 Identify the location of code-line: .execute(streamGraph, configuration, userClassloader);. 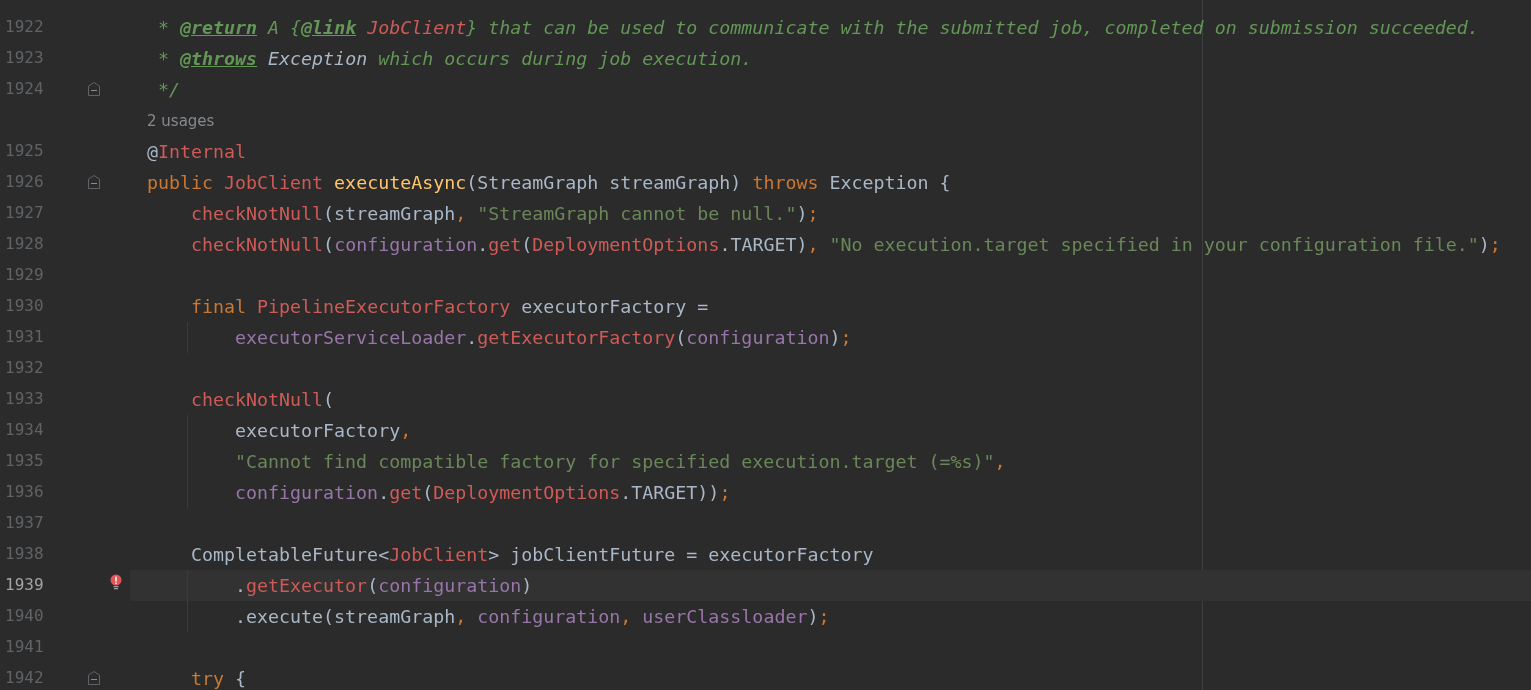
(532, 616).